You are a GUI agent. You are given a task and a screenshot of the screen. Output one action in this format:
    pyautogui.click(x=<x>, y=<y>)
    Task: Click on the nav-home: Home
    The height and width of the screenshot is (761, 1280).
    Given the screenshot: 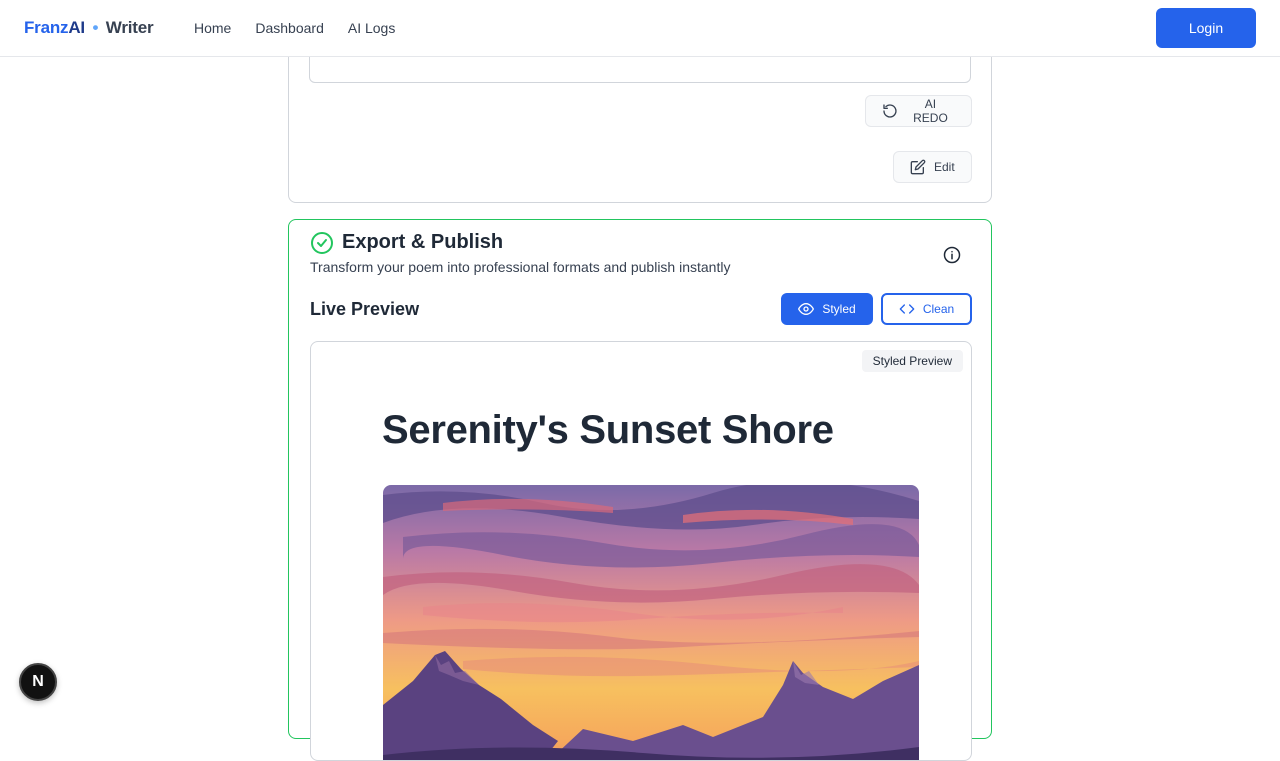 What is the action you would take?
    pyautogui.click(x=212, y=28)
    